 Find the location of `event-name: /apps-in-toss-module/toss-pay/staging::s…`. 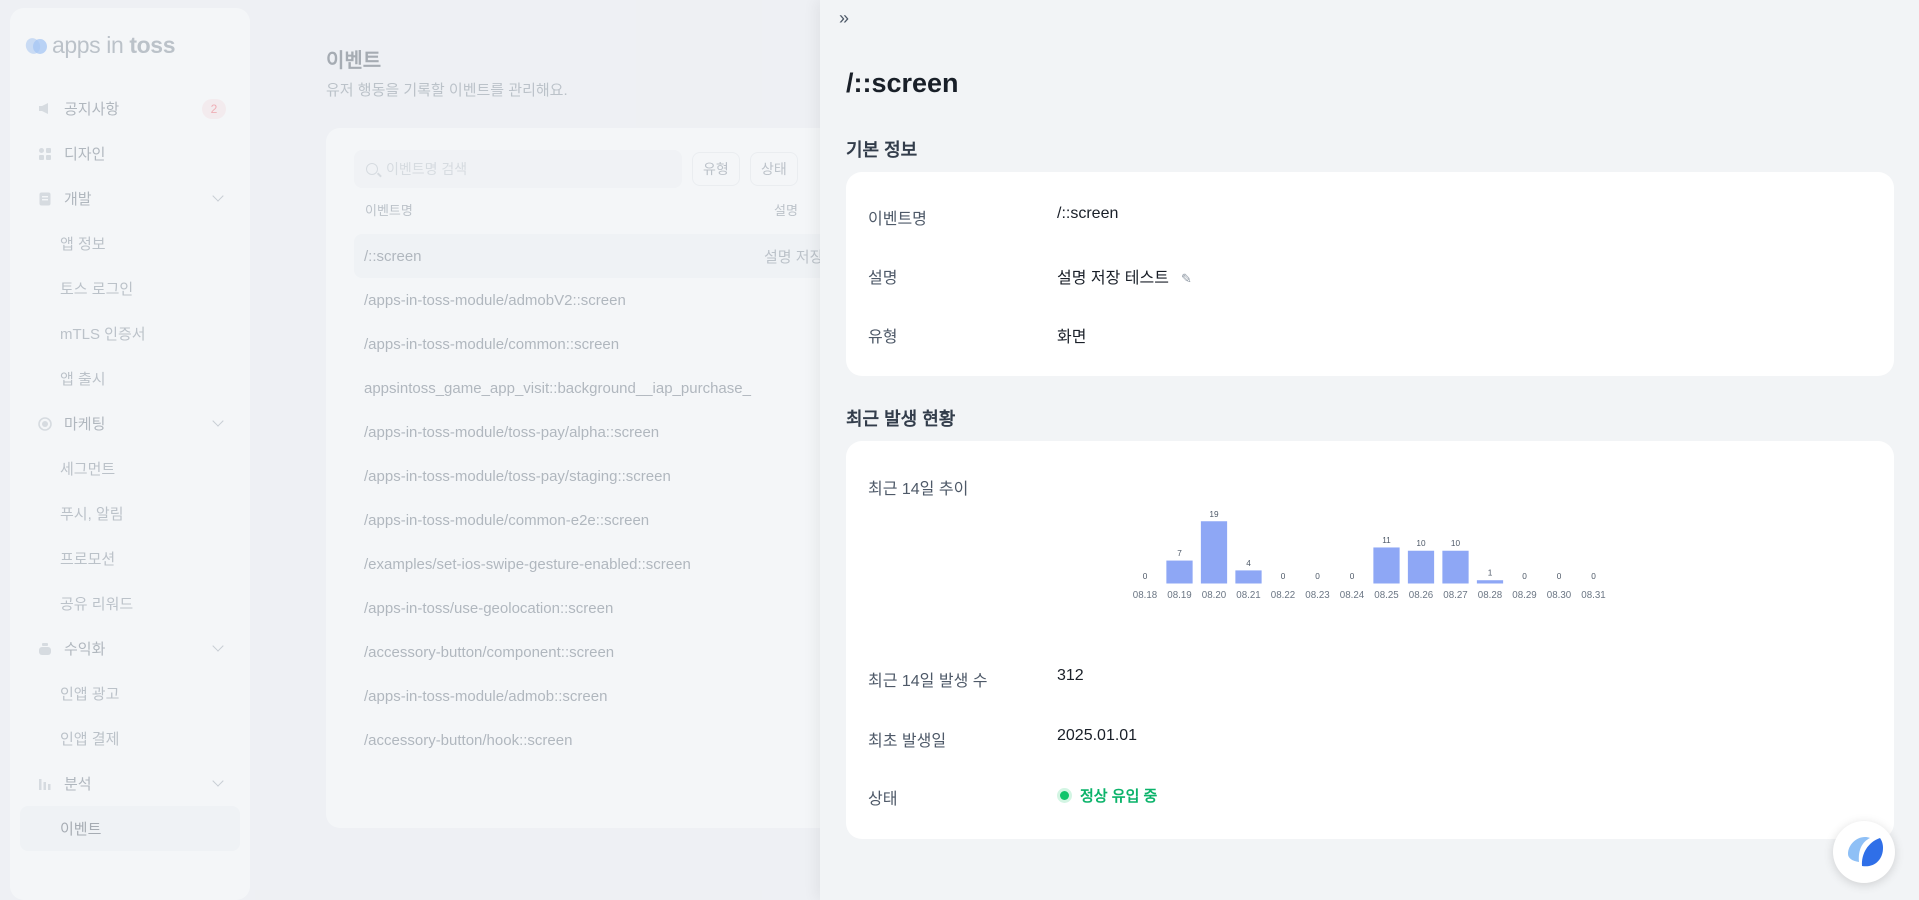

event-name: /apps-in-toss-module/toss-pay/staging::s… is located at coordinates (517, 476).